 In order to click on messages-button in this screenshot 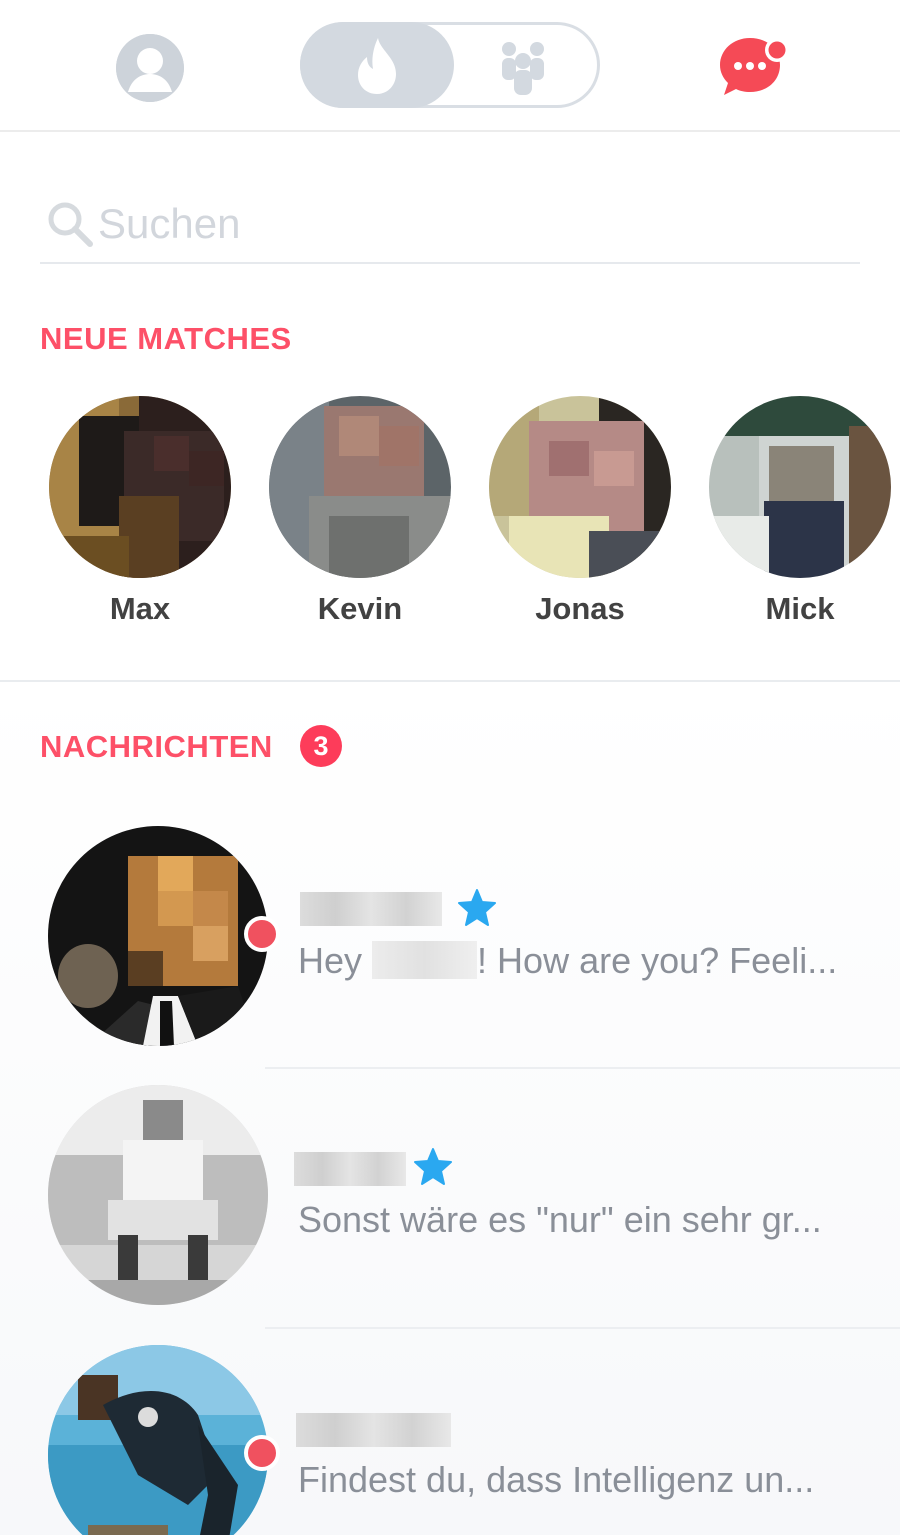, I will do `click(756, 67)`.